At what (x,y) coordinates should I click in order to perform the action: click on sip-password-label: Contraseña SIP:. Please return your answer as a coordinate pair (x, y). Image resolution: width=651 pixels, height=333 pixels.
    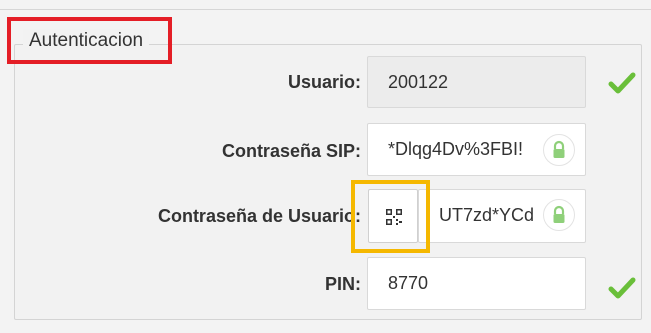
    Looking at the image, I should click on (291, 151).